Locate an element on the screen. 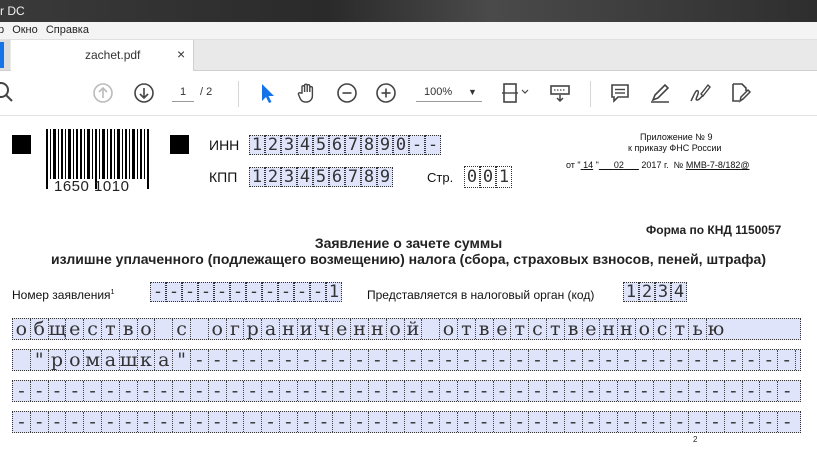  kpp-field: 1 2 3 4 5 6 7 8 9 is located at coordinates (321, 177).